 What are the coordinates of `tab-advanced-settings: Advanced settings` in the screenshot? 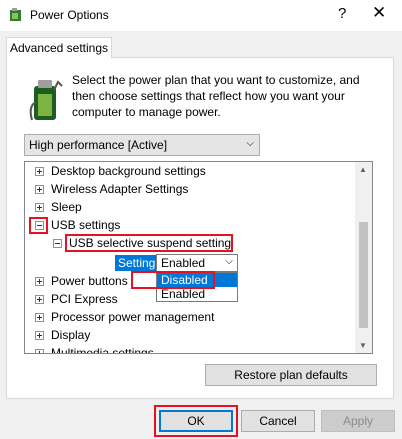 It's located at (59, 47).